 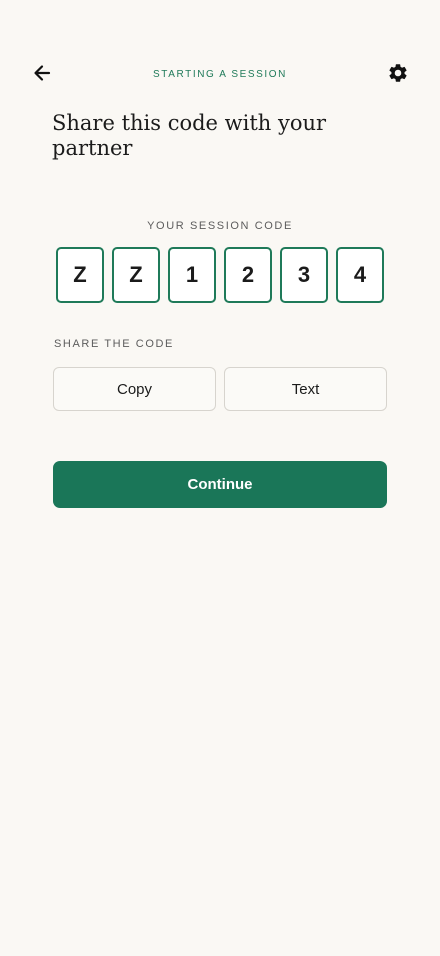 What do you see at coordinates (114, 344) in the screenshot?
I see `share-code-label: SHARE THE CODE` at bounding box center [114, 344].